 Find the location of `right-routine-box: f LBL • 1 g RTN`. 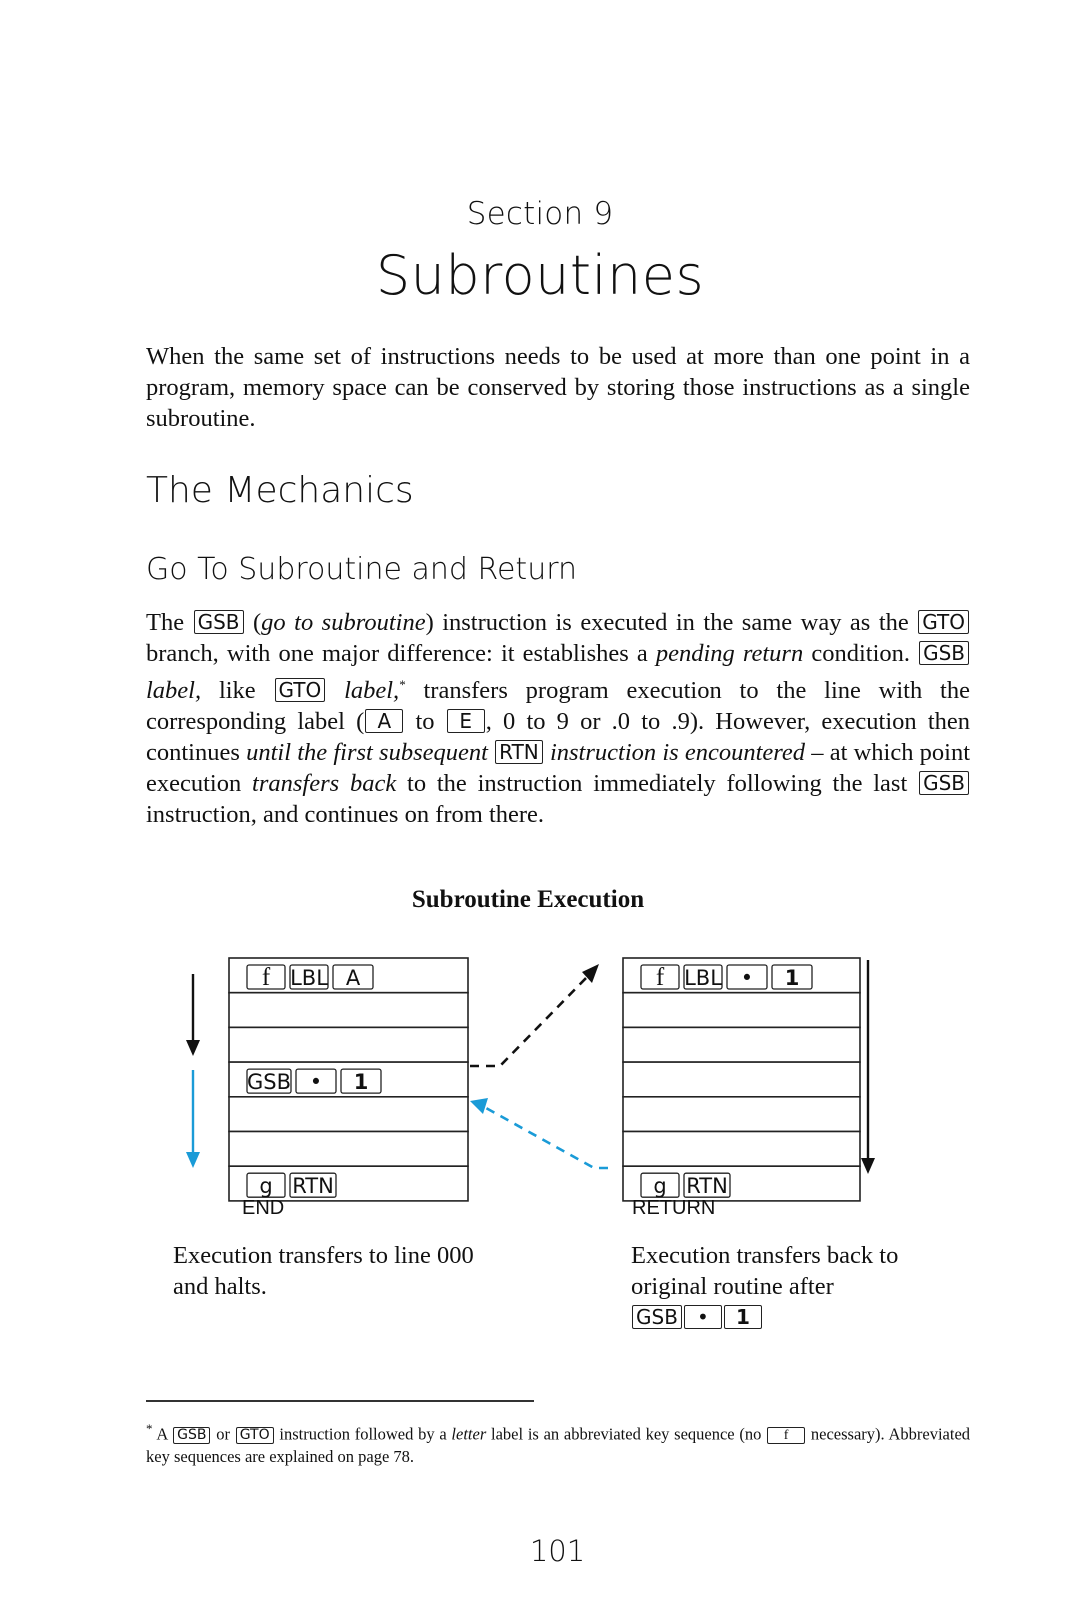

right-routine-box: f LBL • 1 g RTN is located at coordinates (741, 1079).